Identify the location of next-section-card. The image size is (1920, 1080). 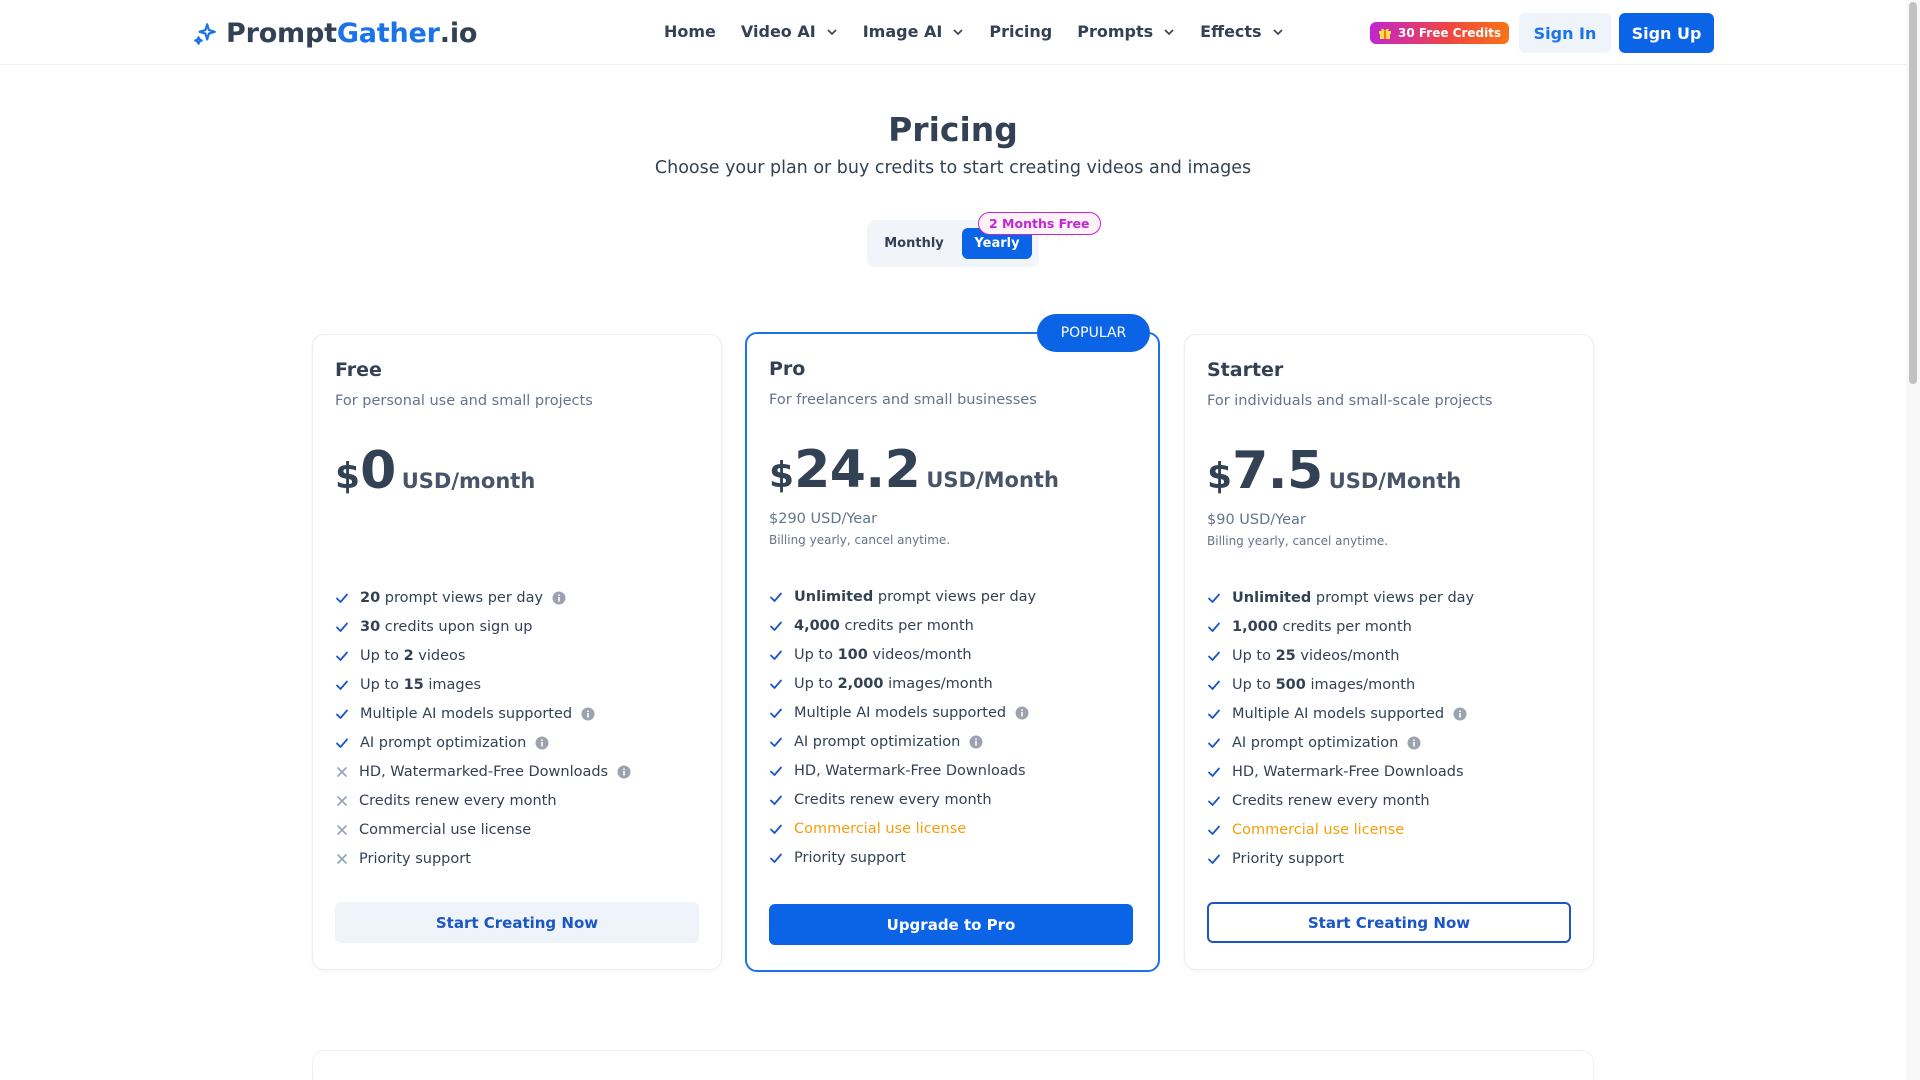
(953, 1065).